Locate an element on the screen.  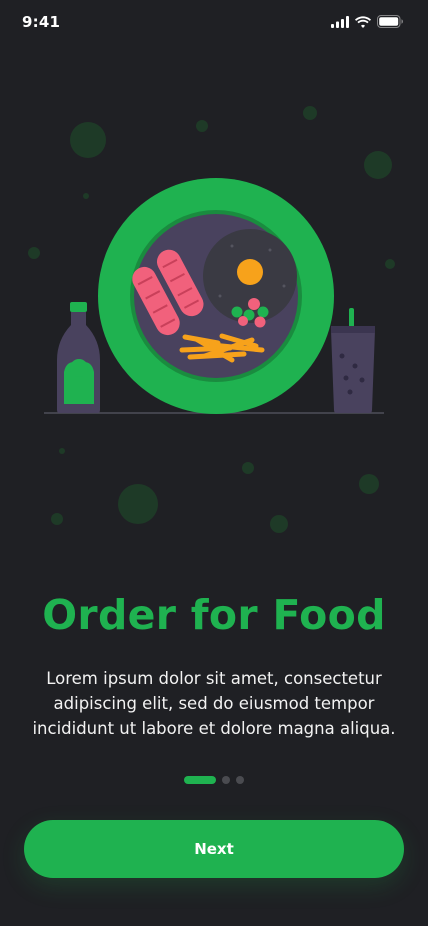
drink-glass is located at coordinates (353, 360).